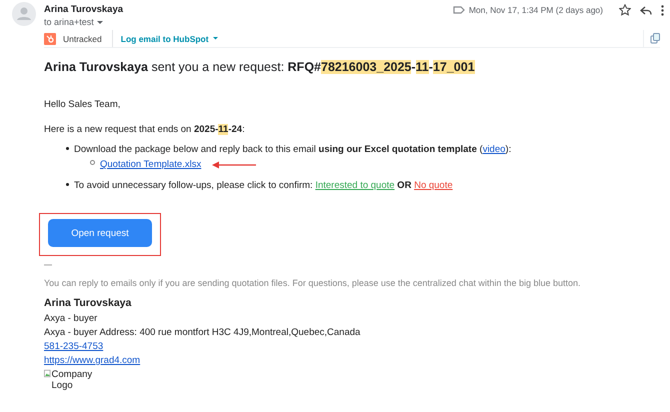  I want to click on signature-name: Arina Turovskaya, so click(88, 303).